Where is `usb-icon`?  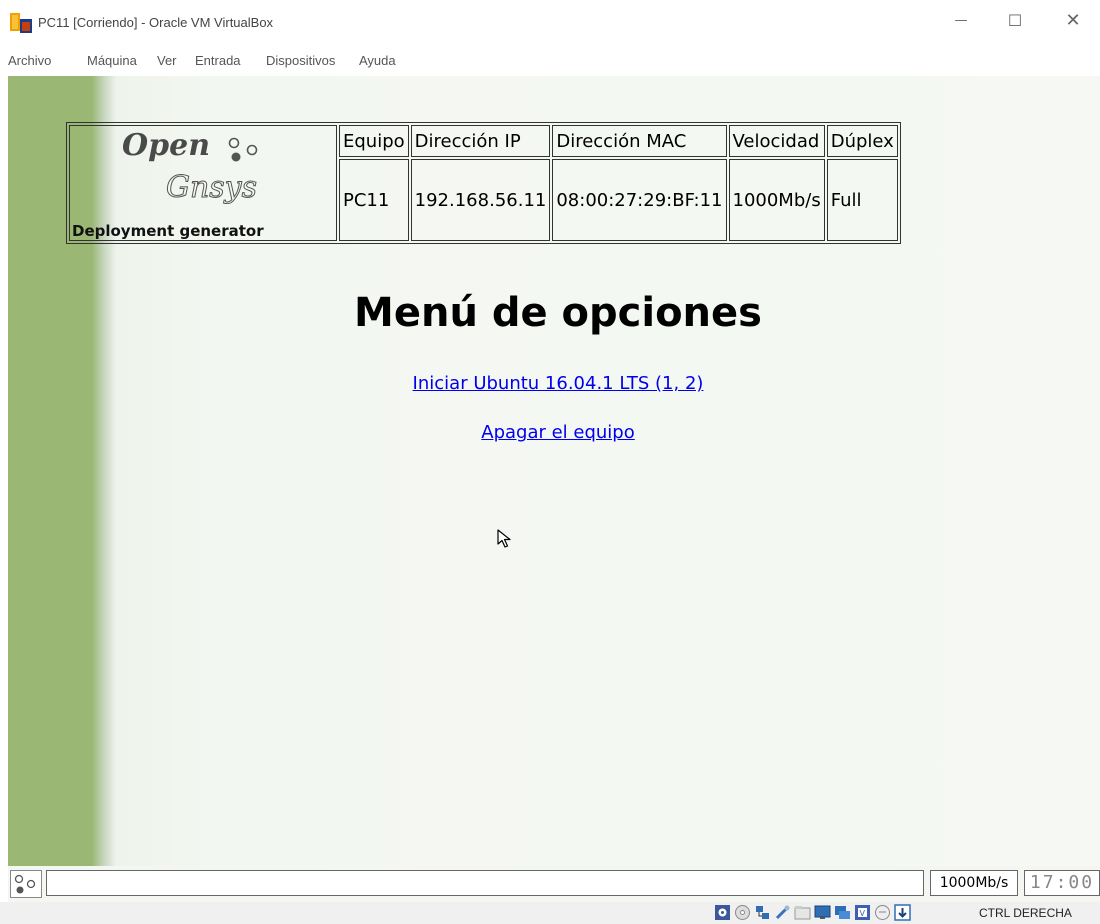
usb-icon is located at coordinates (782, 912).